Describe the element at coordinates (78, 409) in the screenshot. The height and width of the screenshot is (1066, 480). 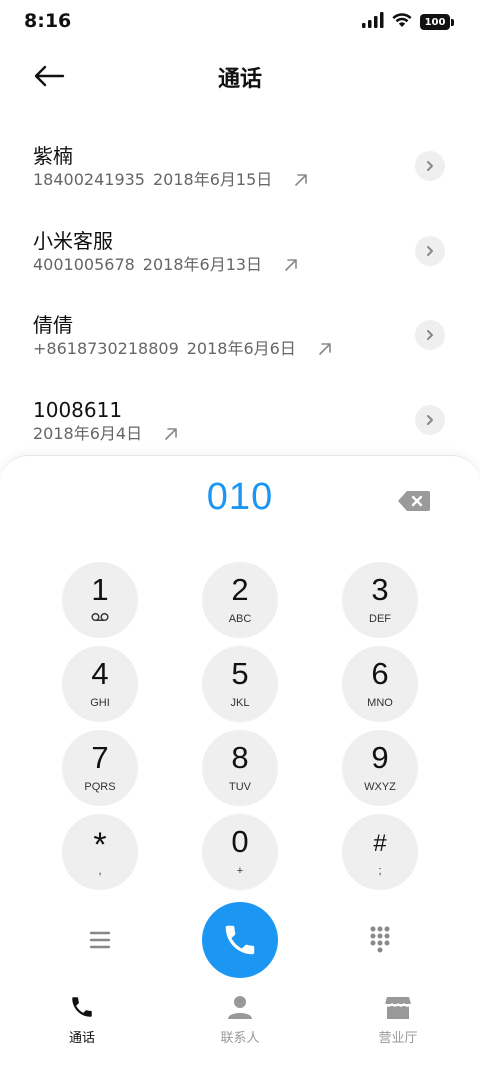
I see `contact-name: 1008611` at that location.